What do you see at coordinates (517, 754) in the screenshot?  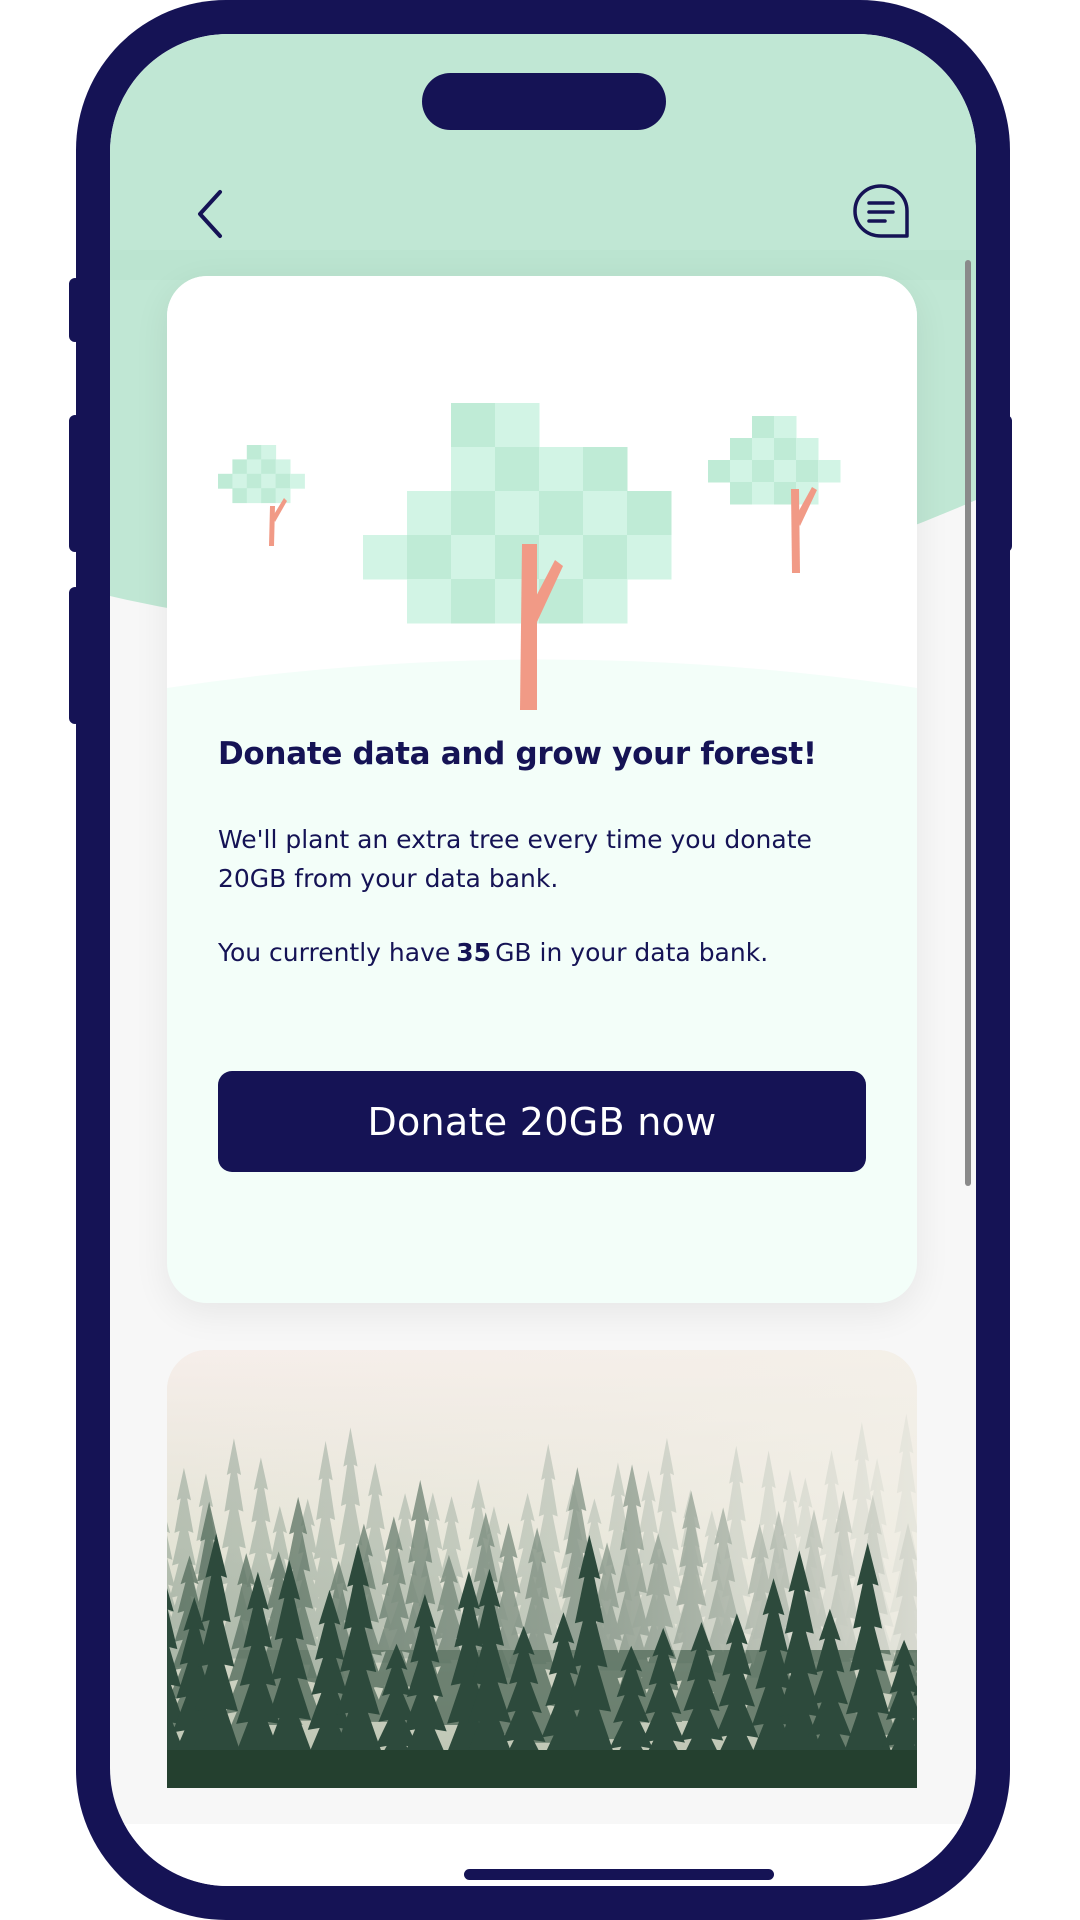 I see `card-title: Donate data and grow your forest!` at bounding box center [517, 754].